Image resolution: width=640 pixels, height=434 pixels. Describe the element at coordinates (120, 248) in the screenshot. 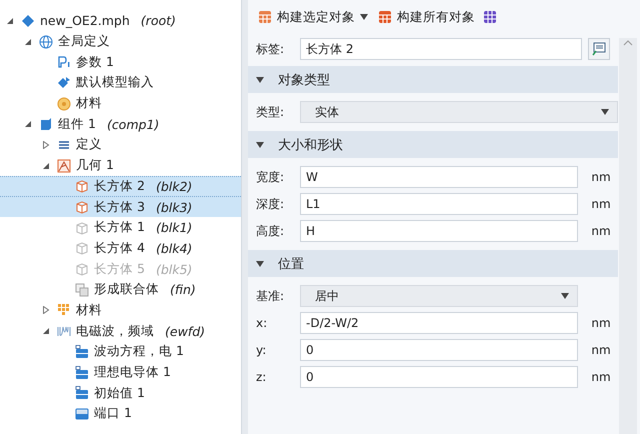

I see `tree-item: 长方体 4 (blk4)` at that location.